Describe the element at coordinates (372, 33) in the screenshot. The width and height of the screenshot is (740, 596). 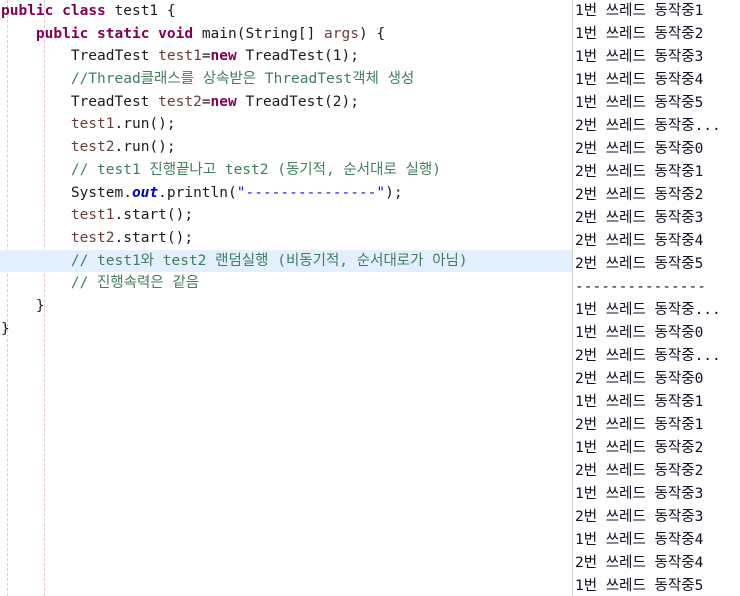
I see `code-token-plain: ) {` at that location.